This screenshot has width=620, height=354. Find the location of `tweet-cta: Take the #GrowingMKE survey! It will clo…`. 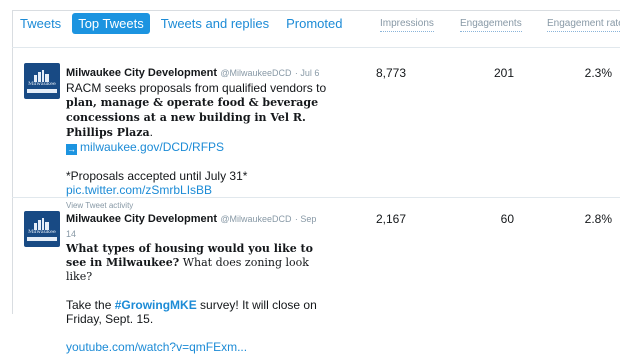

tweet-cta: Take the #GrowingMKE survey! It will clo… is located at coordinates (197, 312).